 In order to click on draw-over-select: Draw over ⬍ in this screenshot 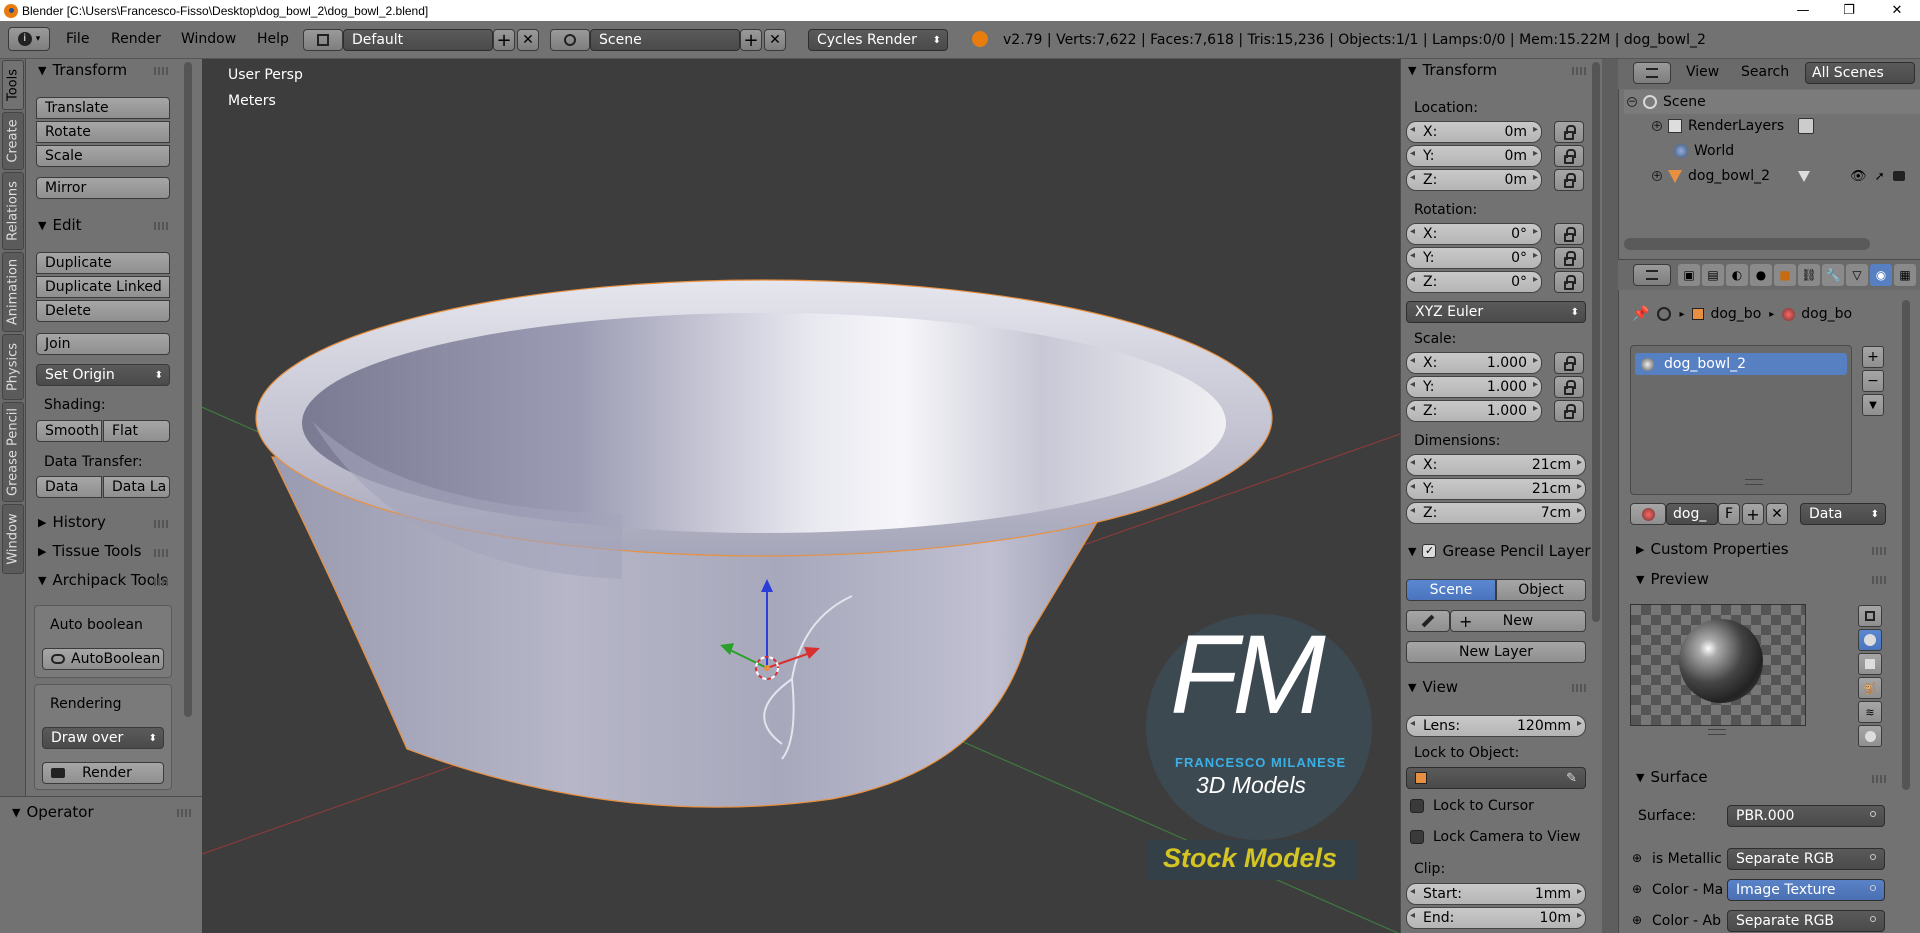, I will do `click(103, 738)`.